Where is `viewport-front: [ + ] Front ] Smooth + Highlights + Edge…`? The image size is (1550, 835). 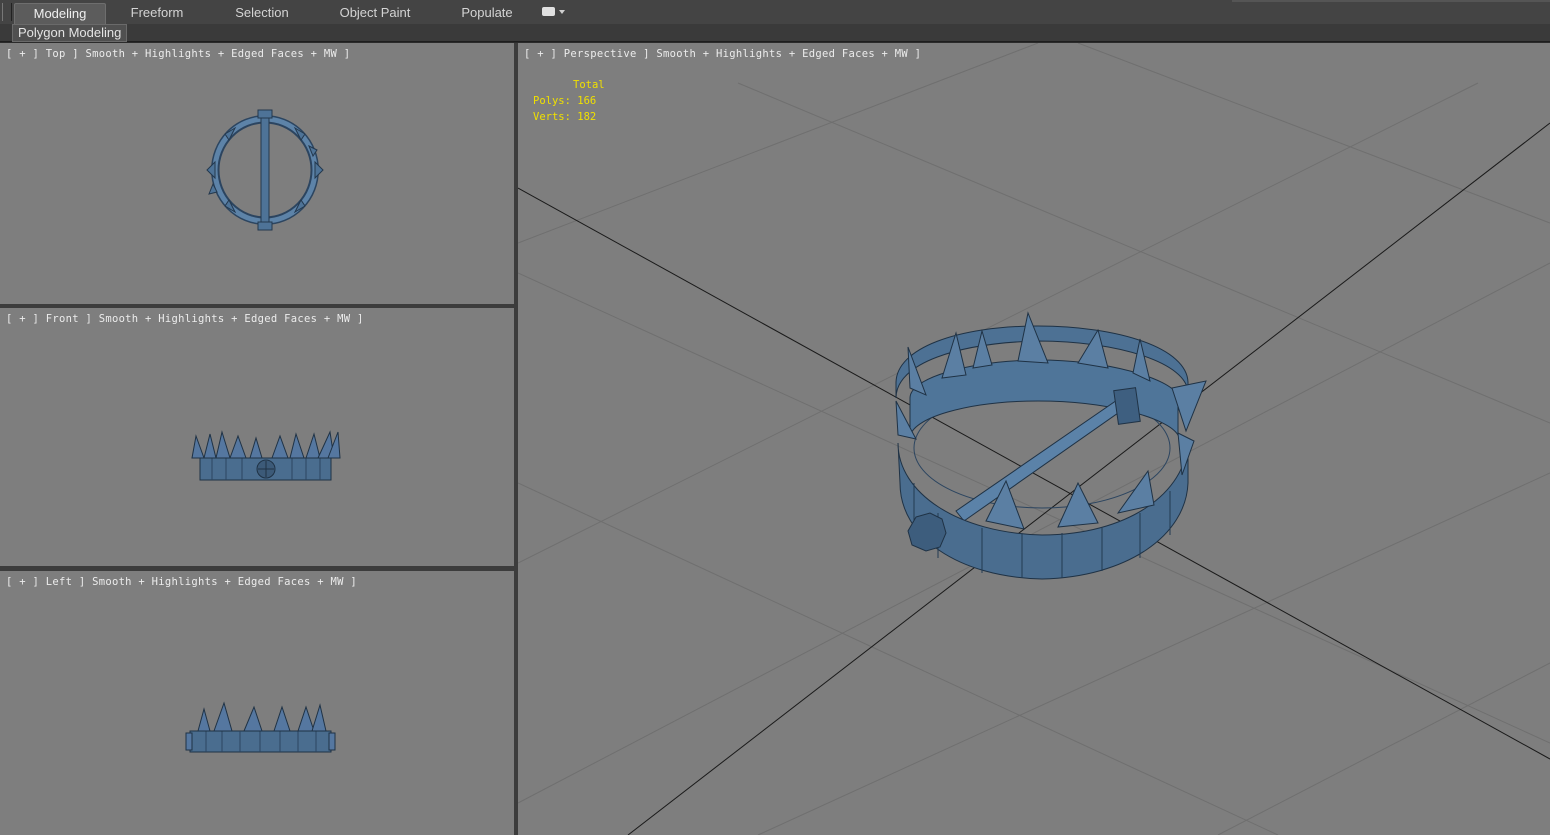 viewport-front: [ + ] Front ] Smooth + Highlights + Edge… is located at coordinates (257, 437).